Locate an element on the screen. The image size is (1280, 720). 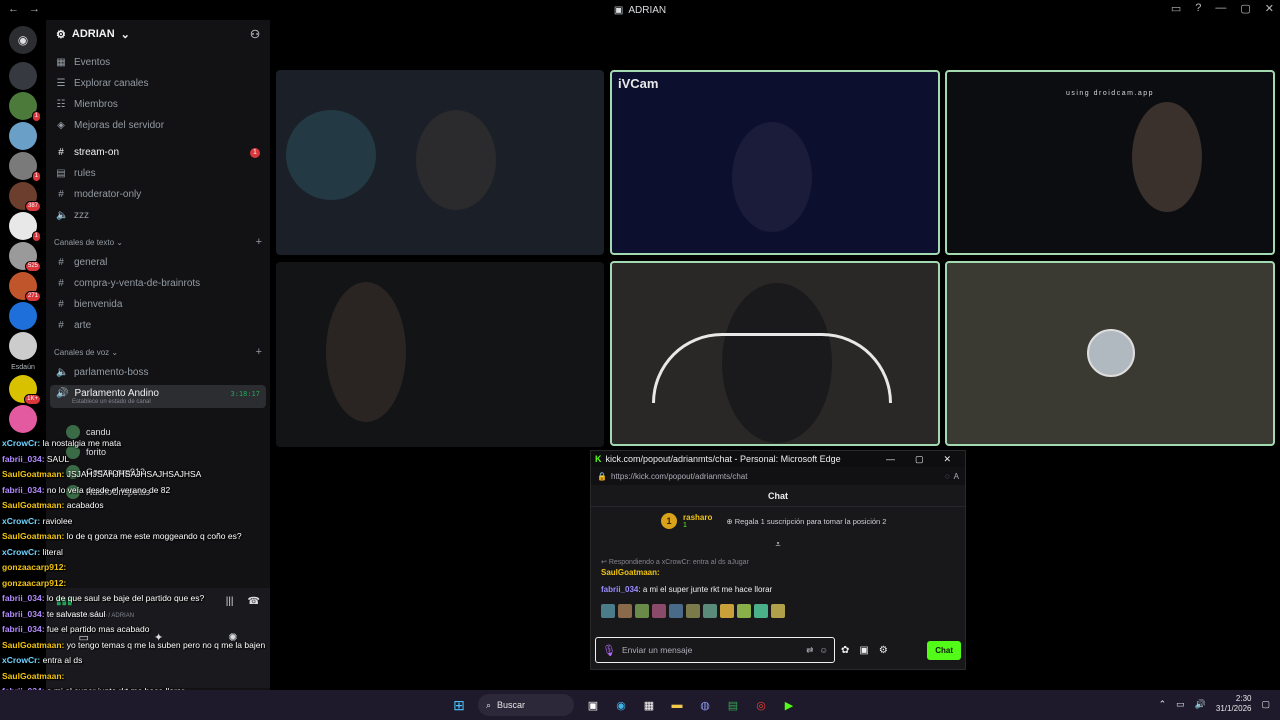
text-channel: # bienvenida is located at coordinates (158, 304).